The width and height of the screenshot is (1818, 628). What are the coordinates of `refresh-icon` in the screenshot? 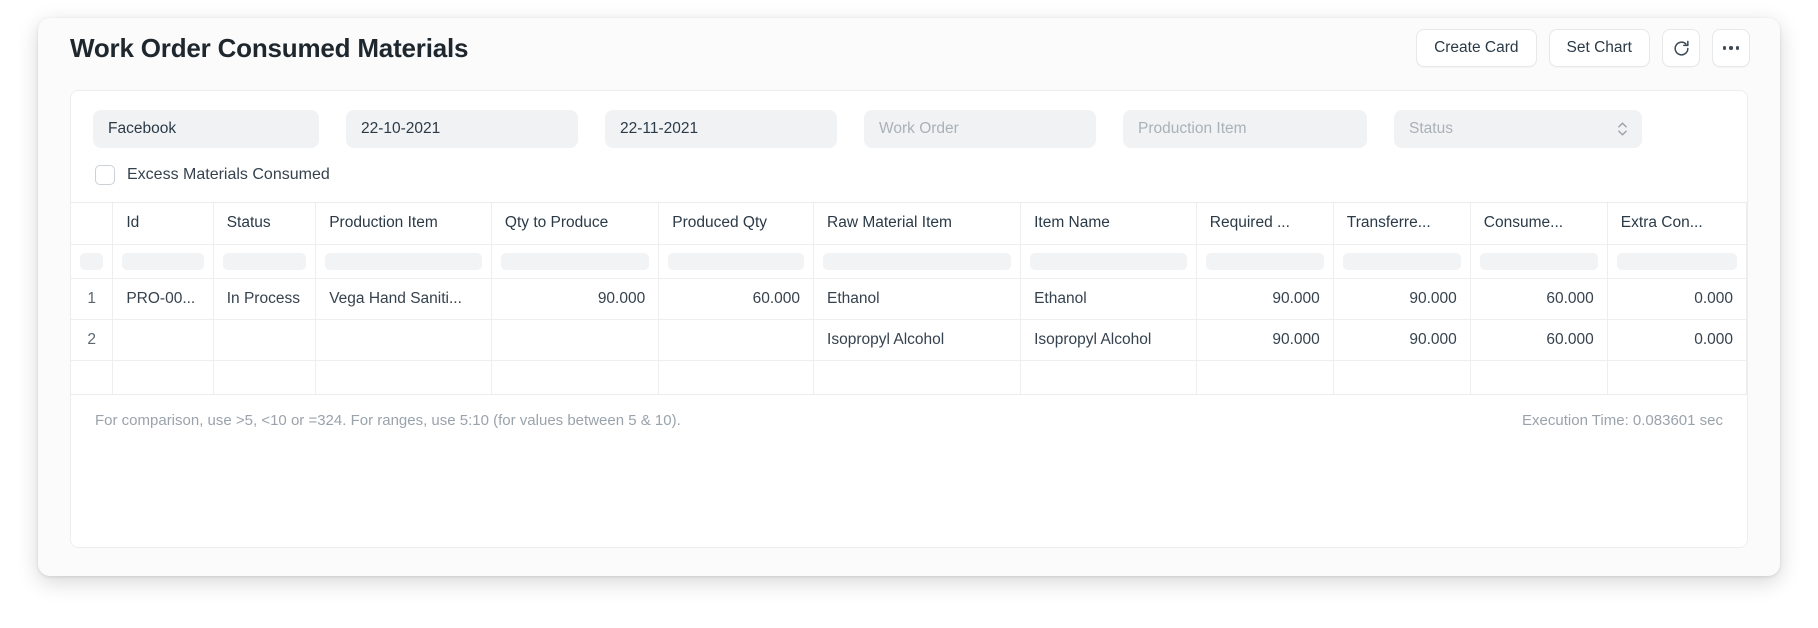 It's located at (1681, 48).